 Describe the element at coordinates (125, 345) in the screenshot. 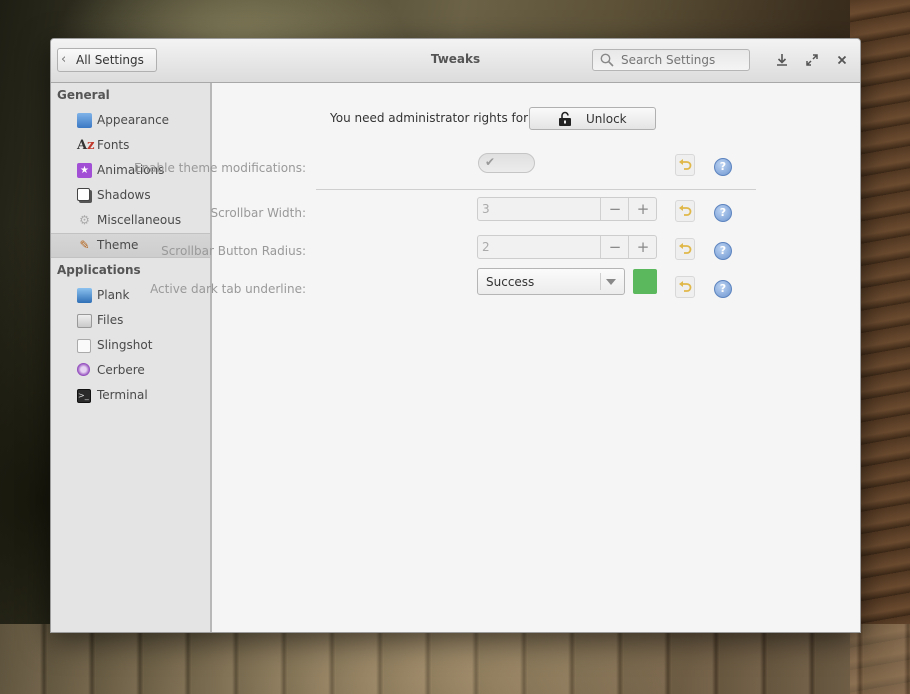

I see `sidebar-item-label: Slingshot` at that location.